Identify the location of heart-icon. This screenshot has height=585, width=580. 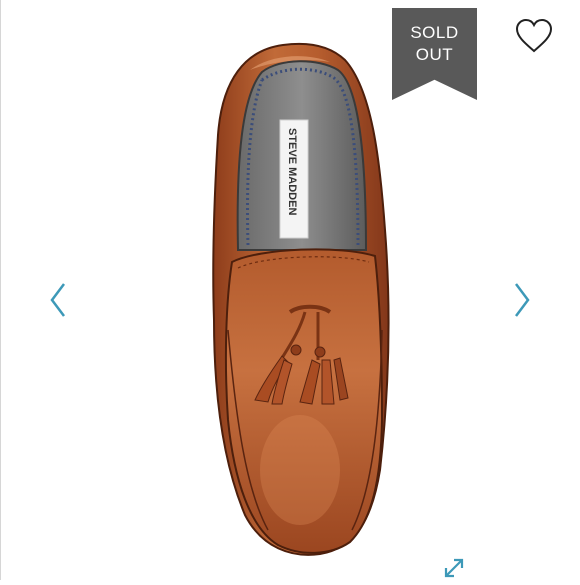
(534, 35).